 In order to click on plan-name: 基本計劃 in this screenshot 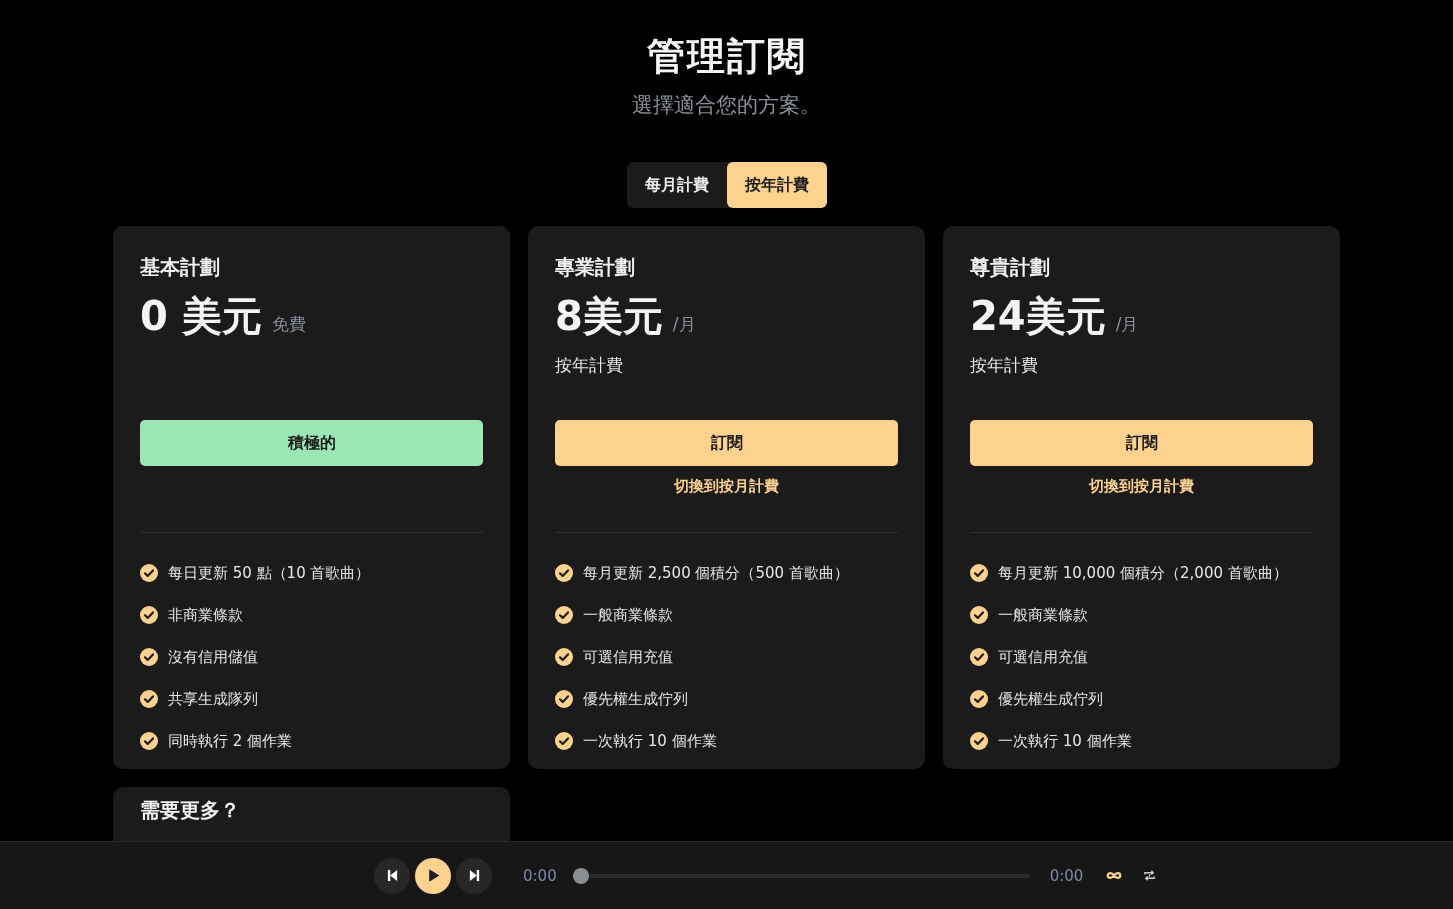, I will do `click(180, 267)`.